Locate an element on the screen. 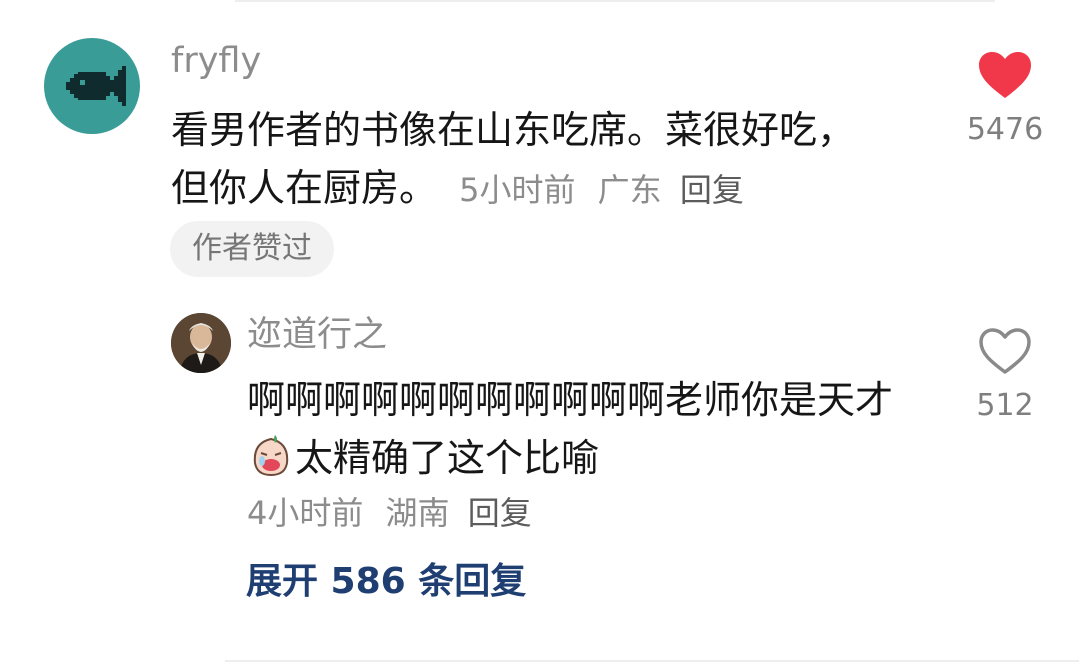 This screenshot has height=666, width=1079. reply-like-button: 512 is located at coordinates (1005, 374).